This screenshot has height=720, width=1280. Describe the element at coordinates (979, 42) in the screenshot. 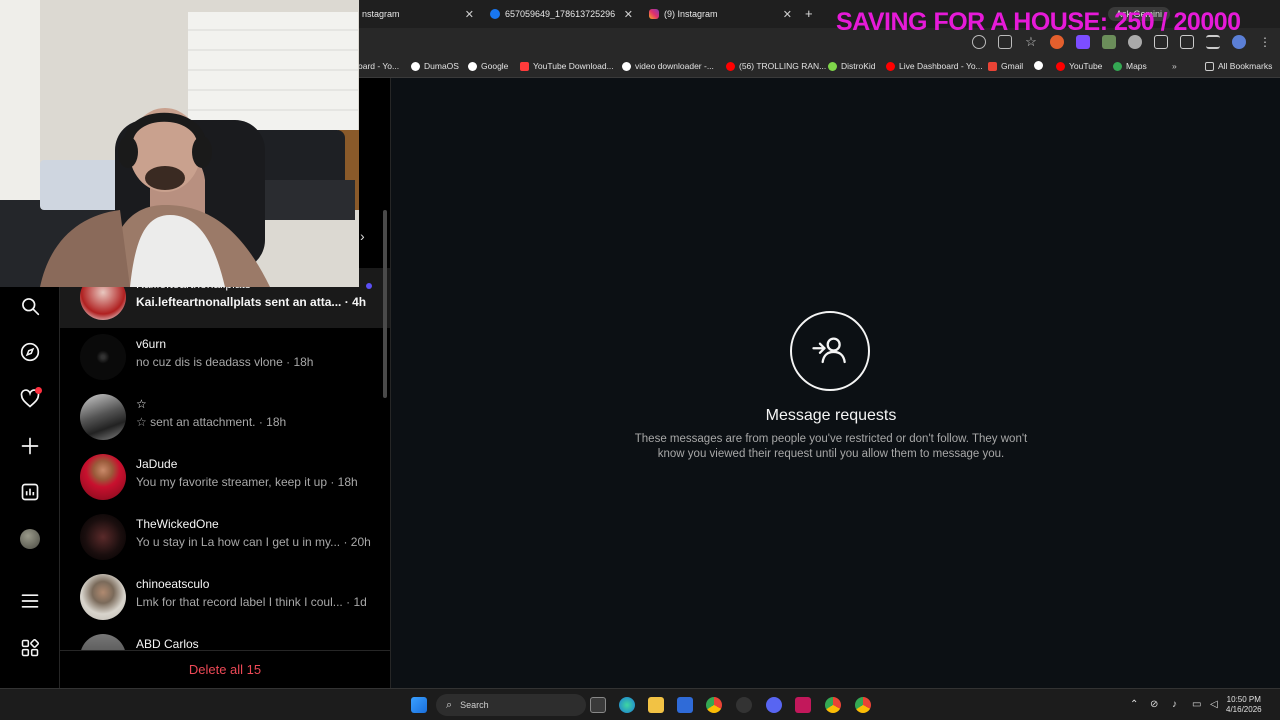

I see `zoom-icon` at that location.